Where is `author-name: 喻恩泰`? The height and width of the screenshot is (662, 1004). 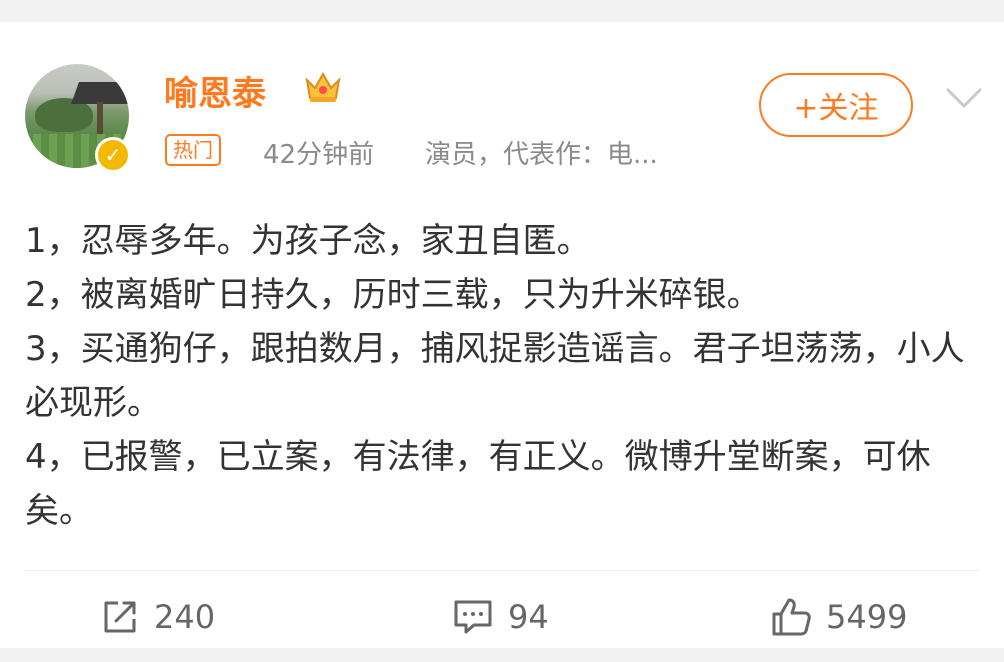
author-name: 喻恩泰 is located at coordinates (215, 90).